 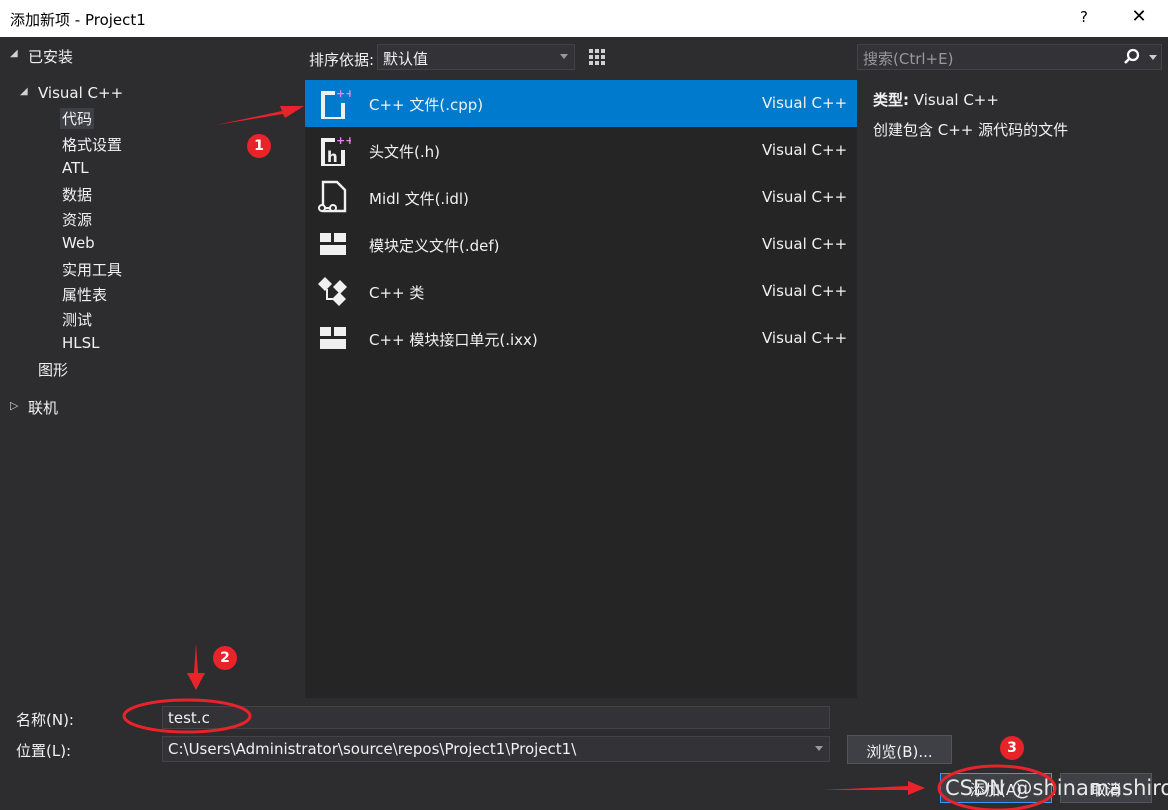 I want to click on tree-item-data: 数据, so click(x=77, y=194).